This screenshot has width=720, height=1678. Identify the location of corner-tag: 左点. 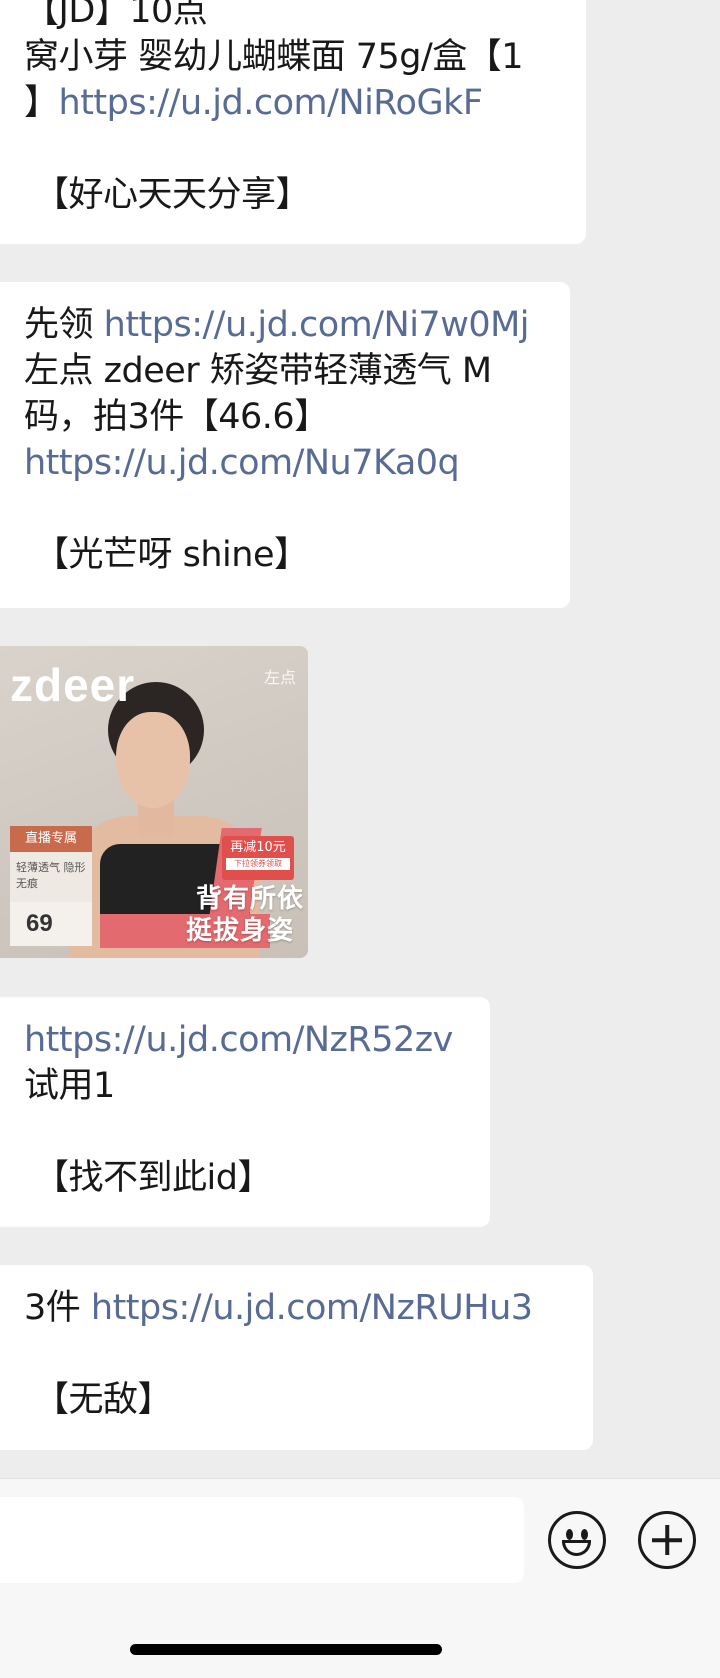
(279, 677).